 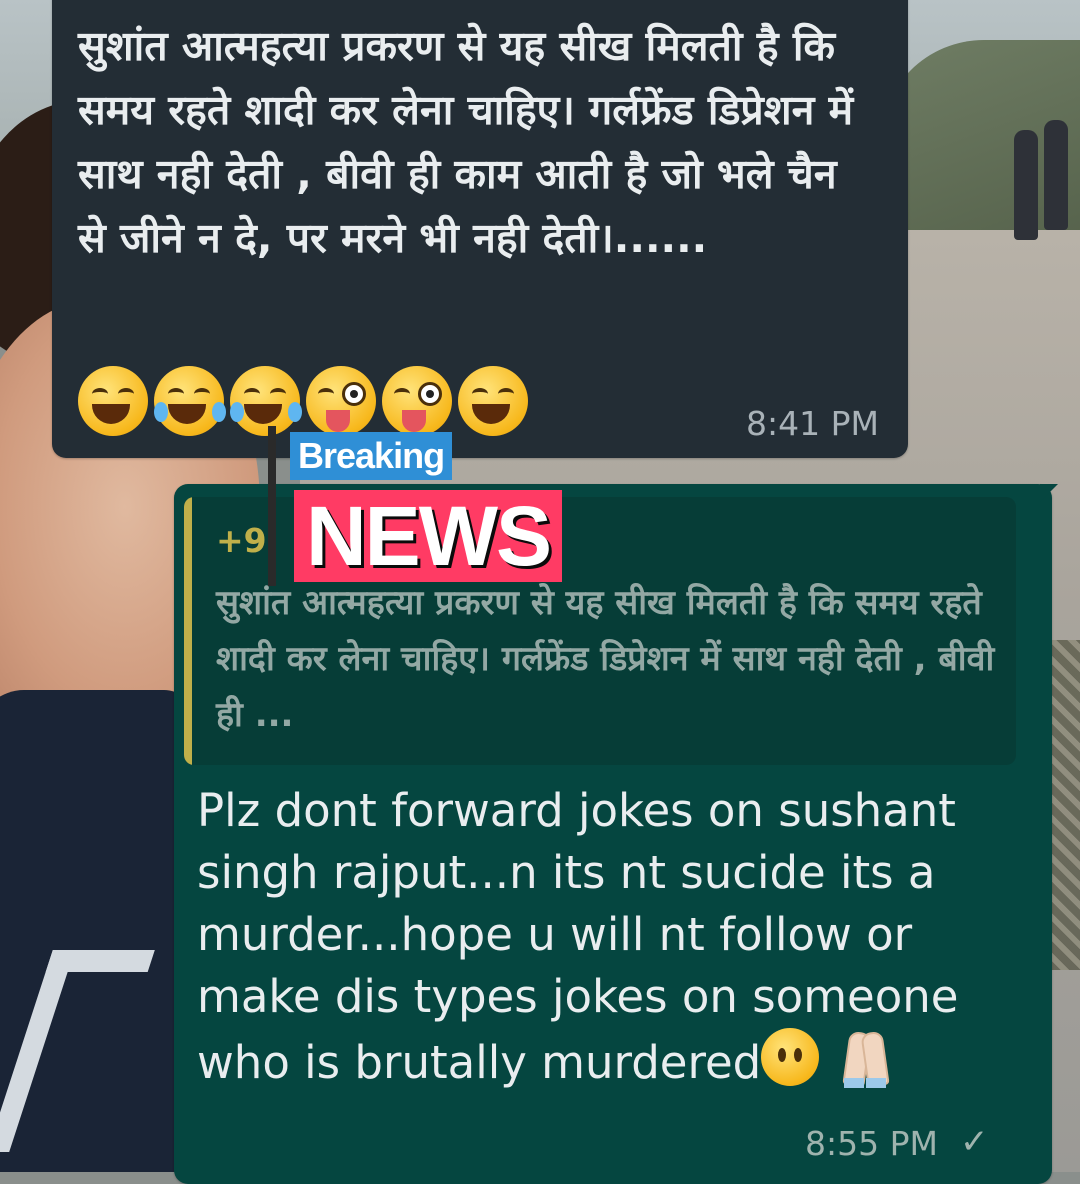 What do you see at coordinates (812, 423) in the screenshot?
I see `incoming-message-time: 8:41 PM` at bounding box center [812, 423].